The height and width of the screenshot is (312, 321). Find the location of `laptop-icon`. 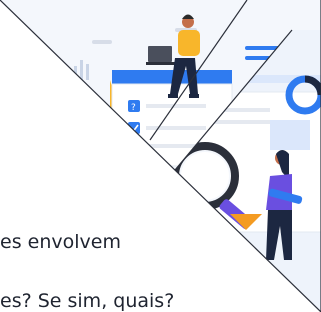

laptop-icon is located at coordinates (160, 54).